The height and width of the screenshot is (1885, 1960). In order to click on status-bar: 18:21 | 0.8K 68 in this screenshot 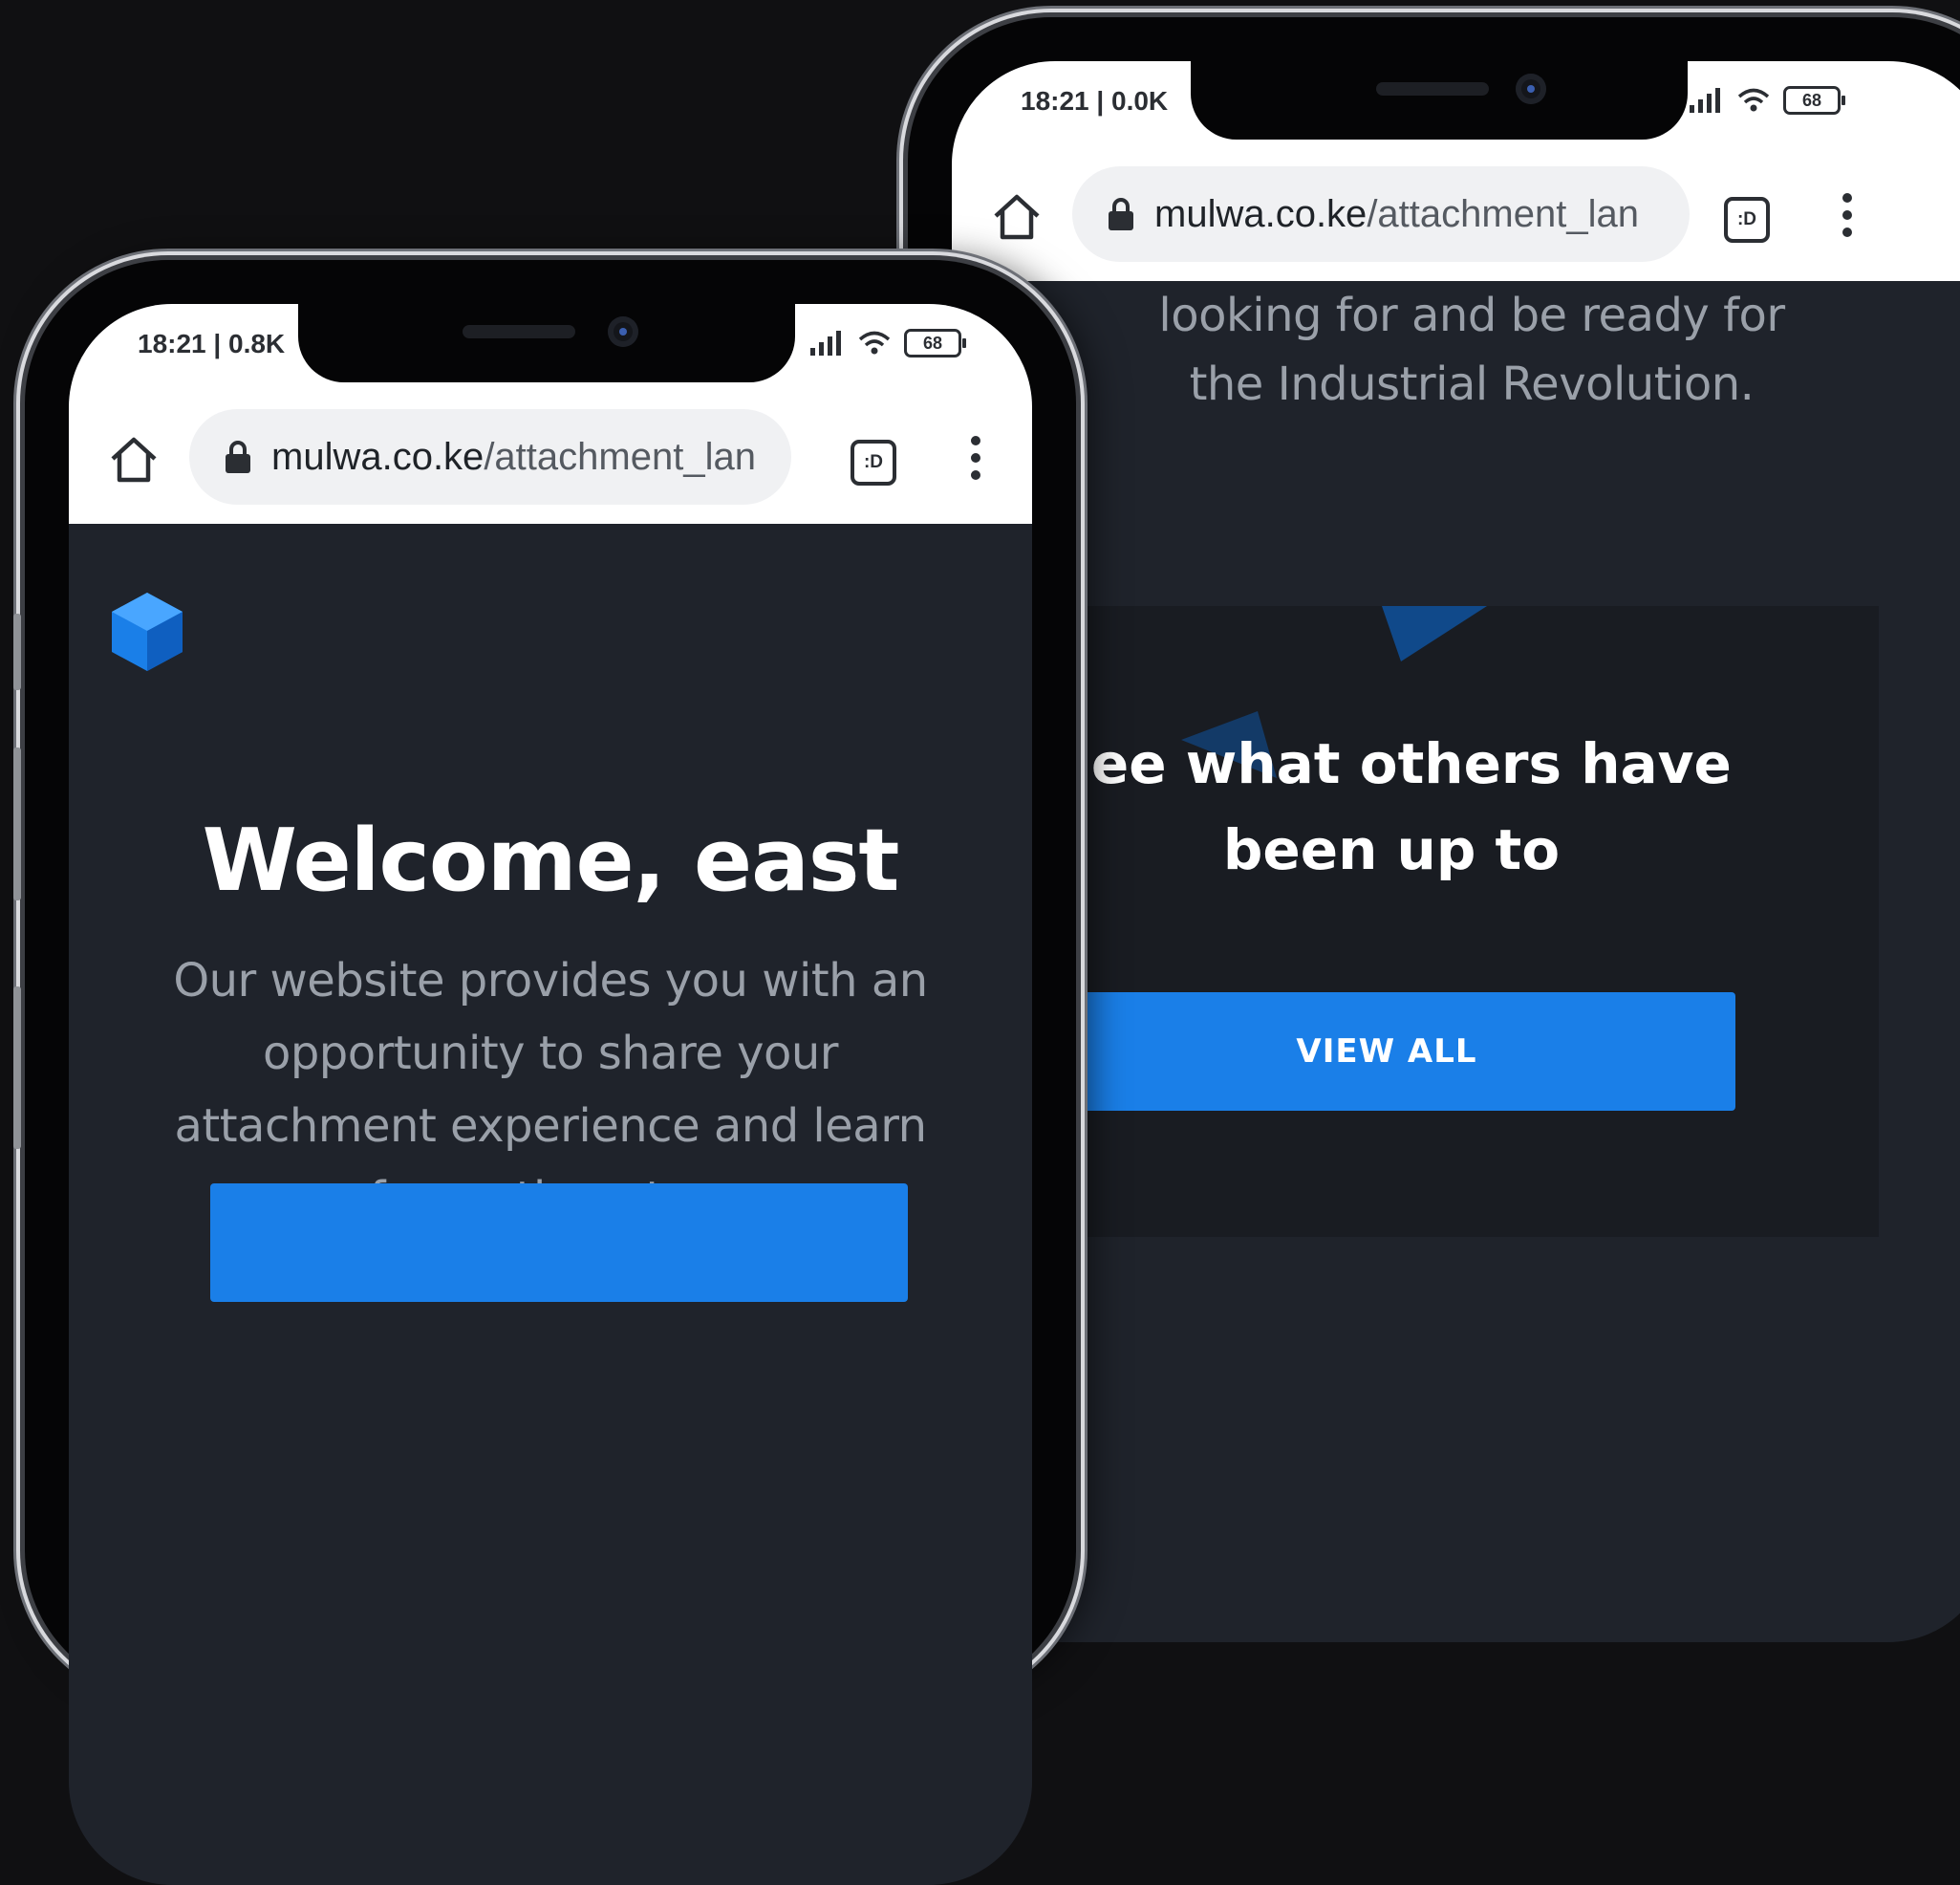, I will do `click(550, 352)`.